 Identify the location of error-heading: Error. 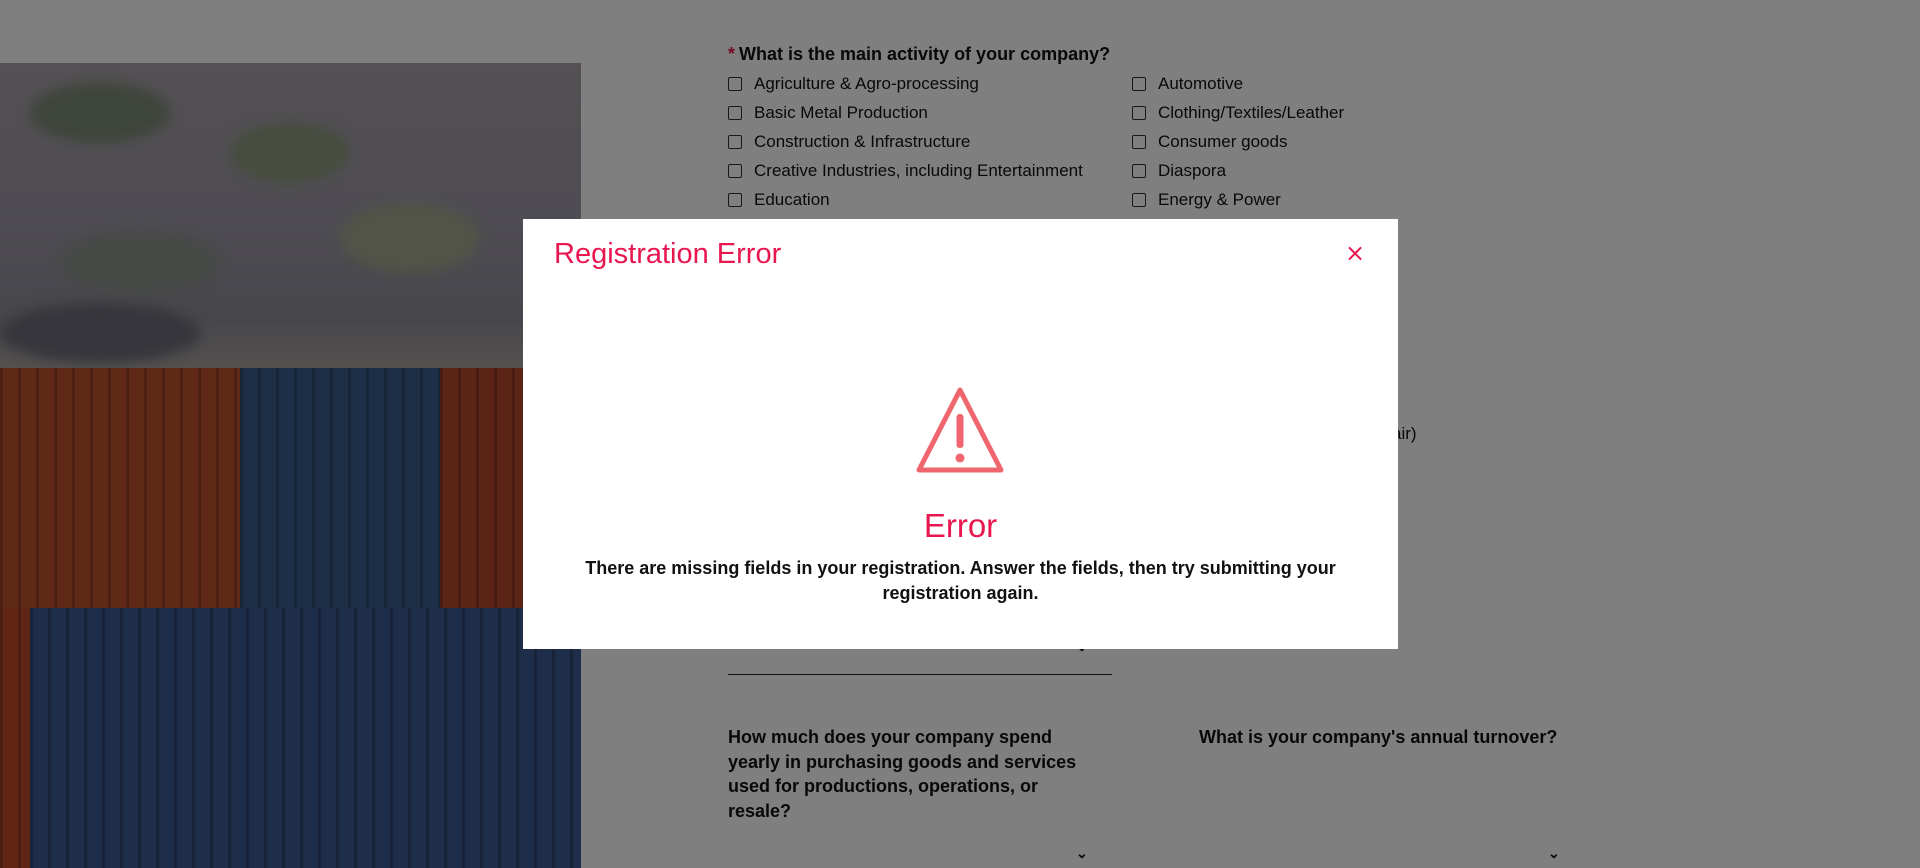
(960, 525).